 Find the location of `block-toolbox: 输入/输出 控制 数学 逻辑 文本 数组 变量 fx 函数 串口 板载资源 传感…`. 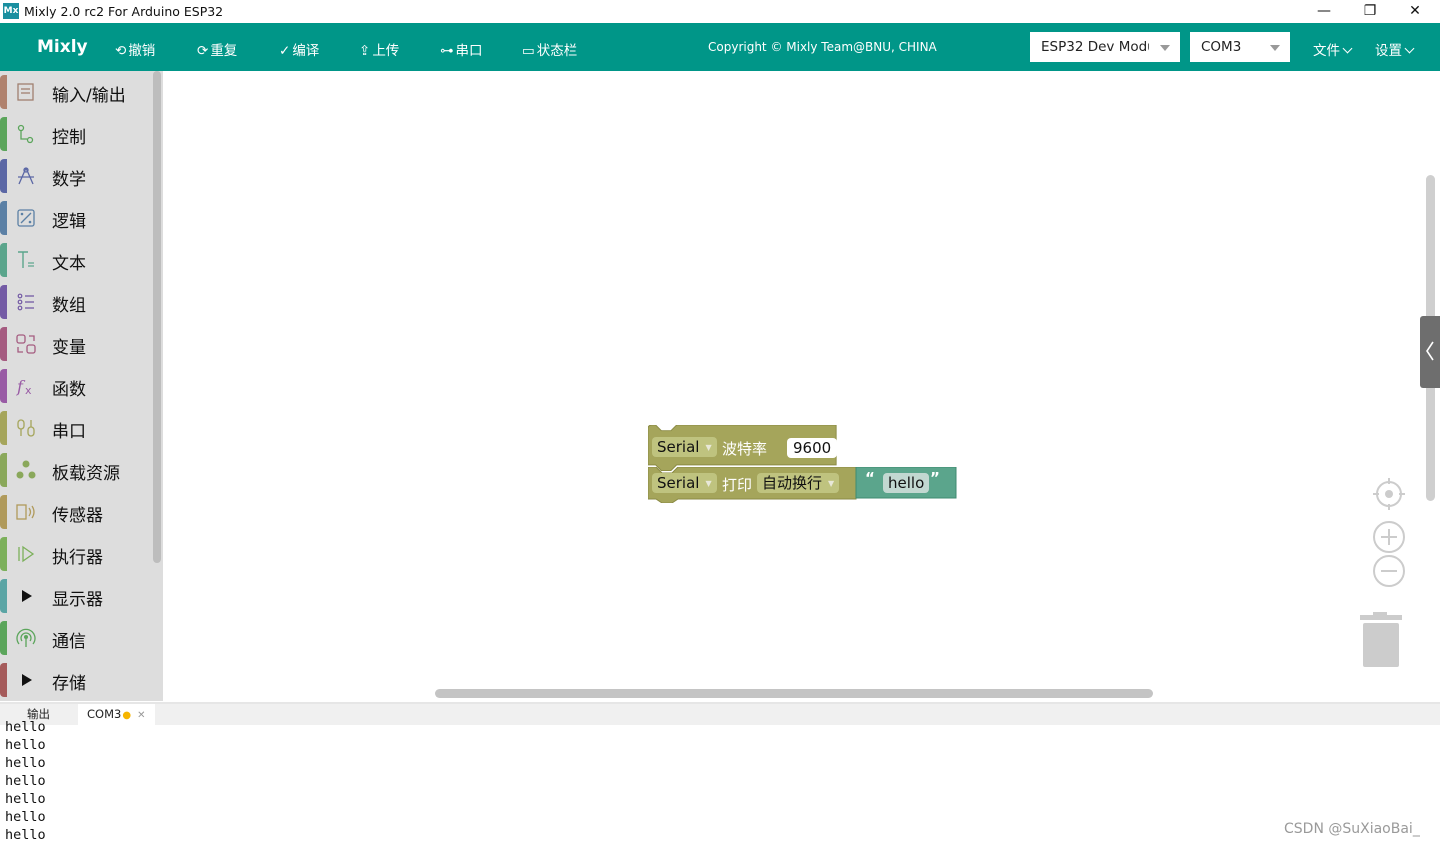

block-toolbox: 输入/输出 控制 数学 逻辑 文本 数组 变量 fx 函数 串口 板载资源 传感… is located at coordinates (81, 386).